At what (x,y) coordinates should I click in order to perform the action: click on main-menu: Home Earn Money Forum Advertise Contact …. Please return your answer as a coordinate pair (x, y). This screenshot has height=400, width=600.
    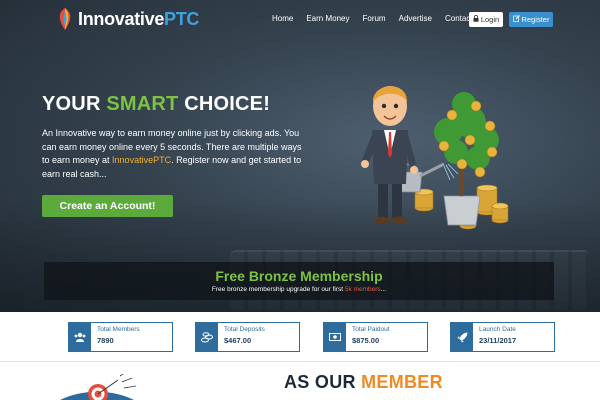
    Looking at the image, I should click on (385, 18).